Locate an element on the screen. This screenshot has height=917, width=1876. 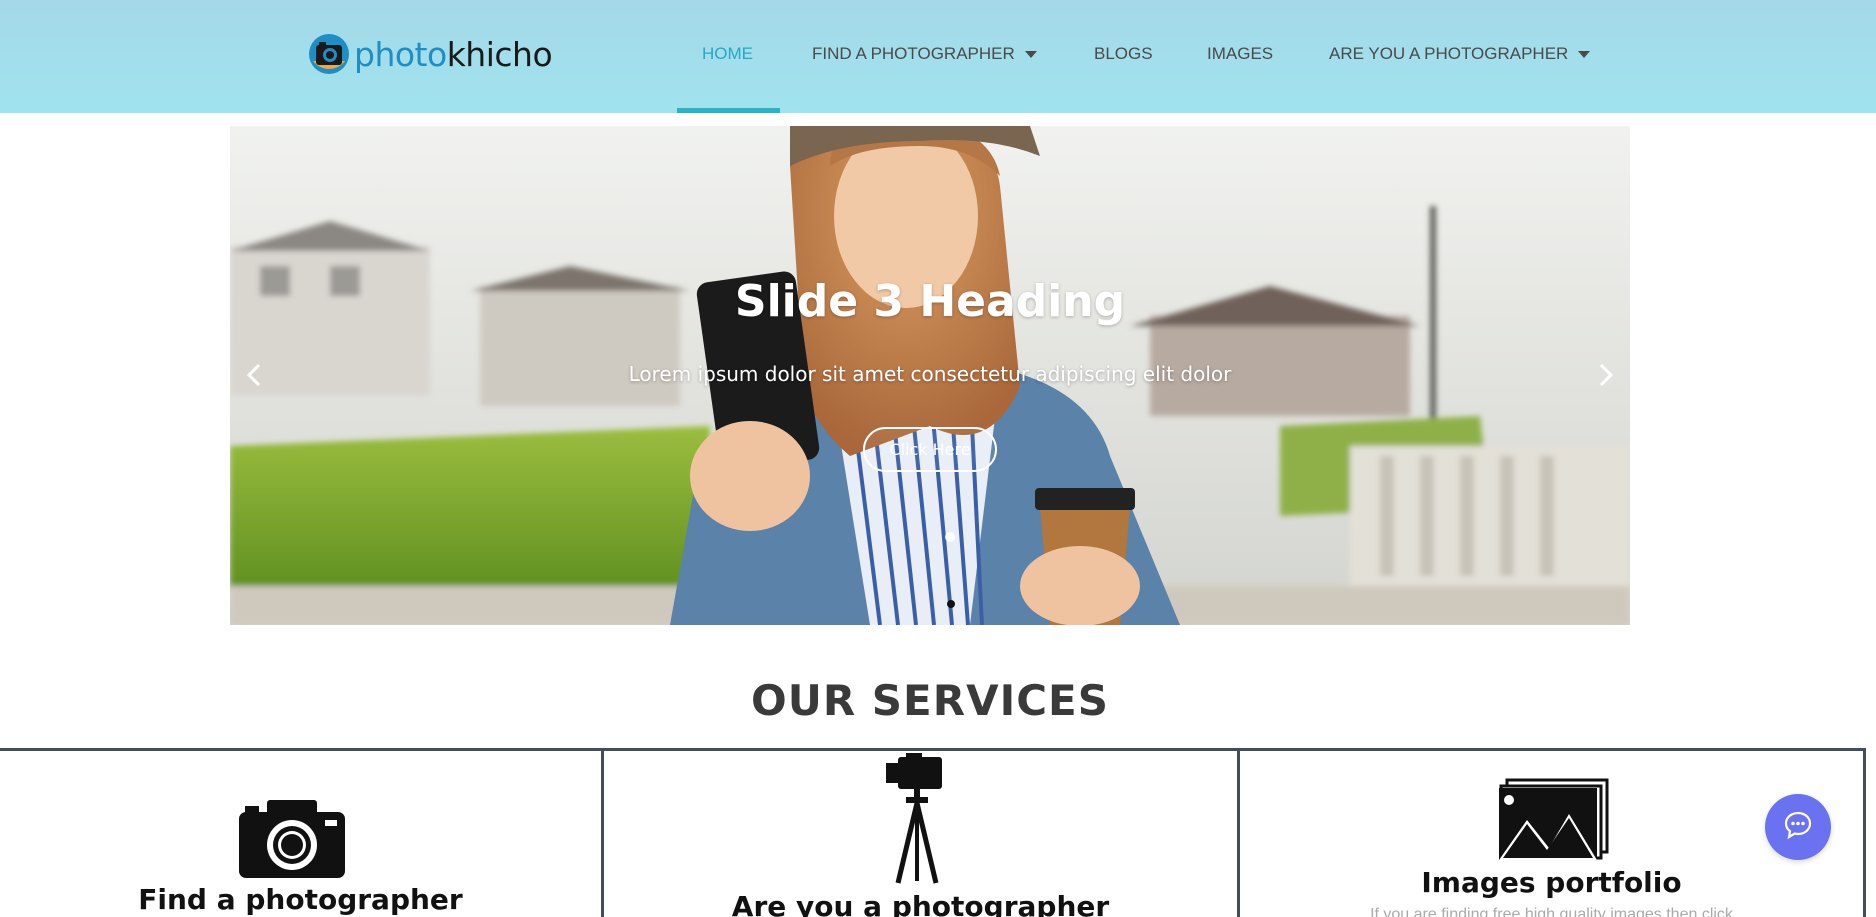
services-heading: OUR SERVICES is located at coordinates (930, 700).